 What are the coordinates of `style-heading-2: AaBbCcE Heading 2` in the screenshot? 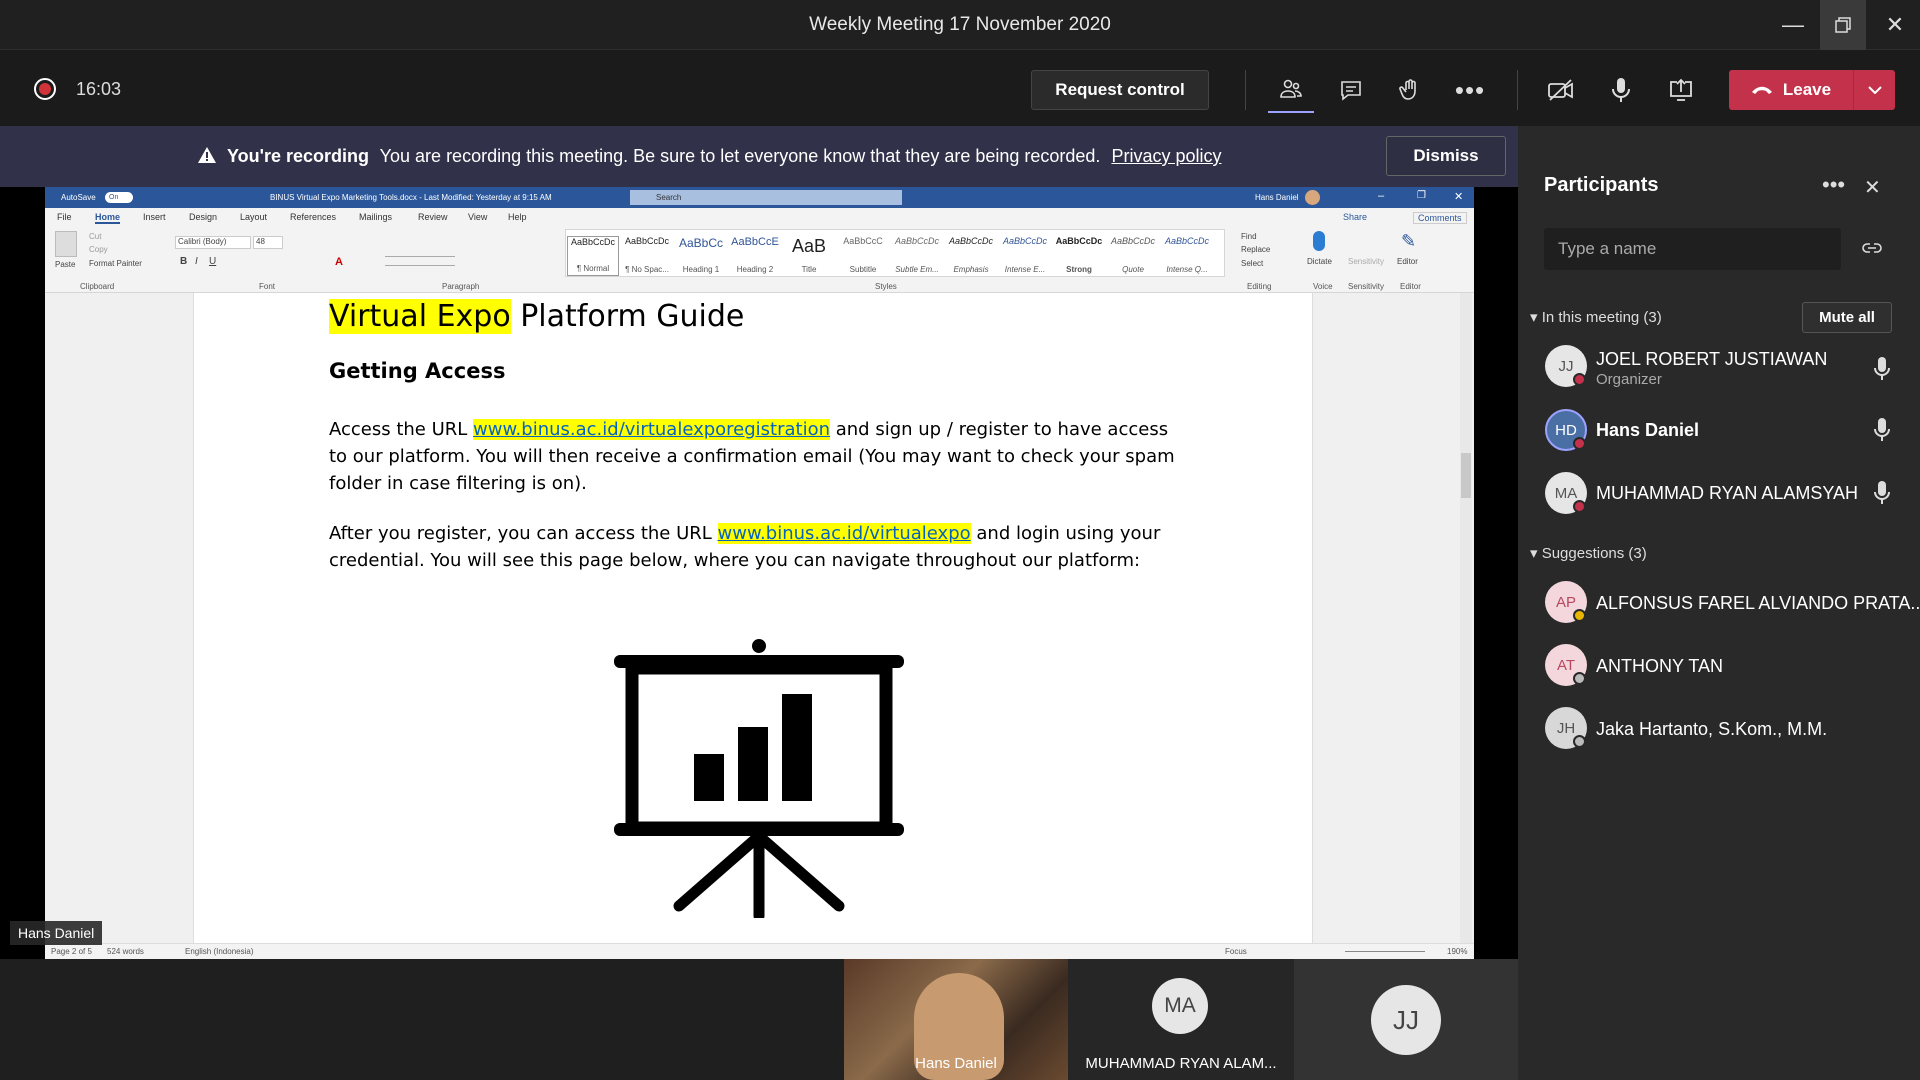 It's located at (755, 256).